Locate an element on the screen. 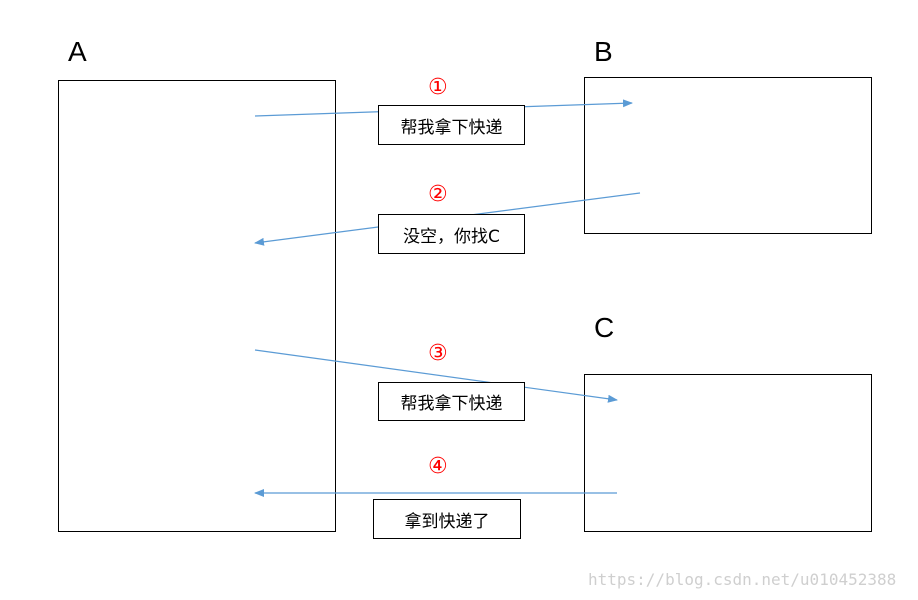 The width and height of the screenshot is (918, 600). step-3-message: 帮我拿下快递 is located at coordinates (451, 401).